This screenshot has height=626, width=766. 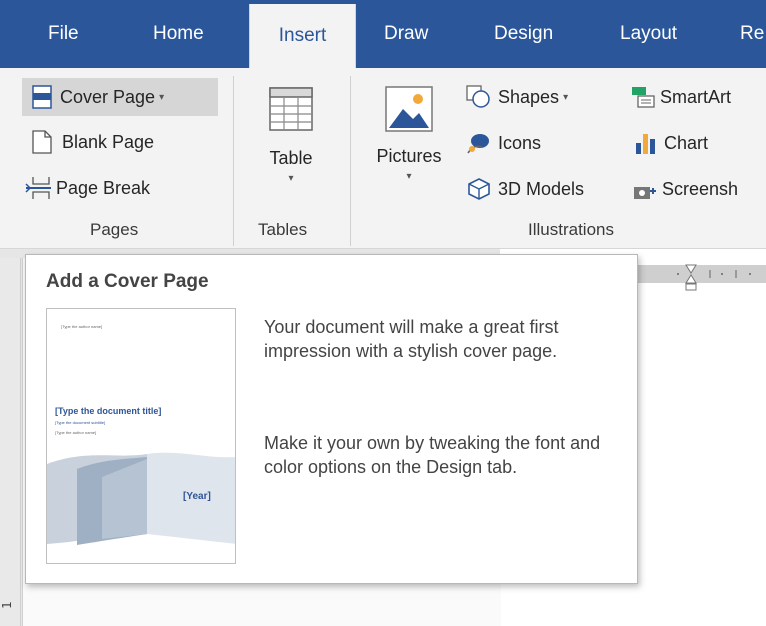 What do you see at coordinates (302, 36) in the screenshot?
I see `tab-insert: Insert` at bounding box center [302, 36].